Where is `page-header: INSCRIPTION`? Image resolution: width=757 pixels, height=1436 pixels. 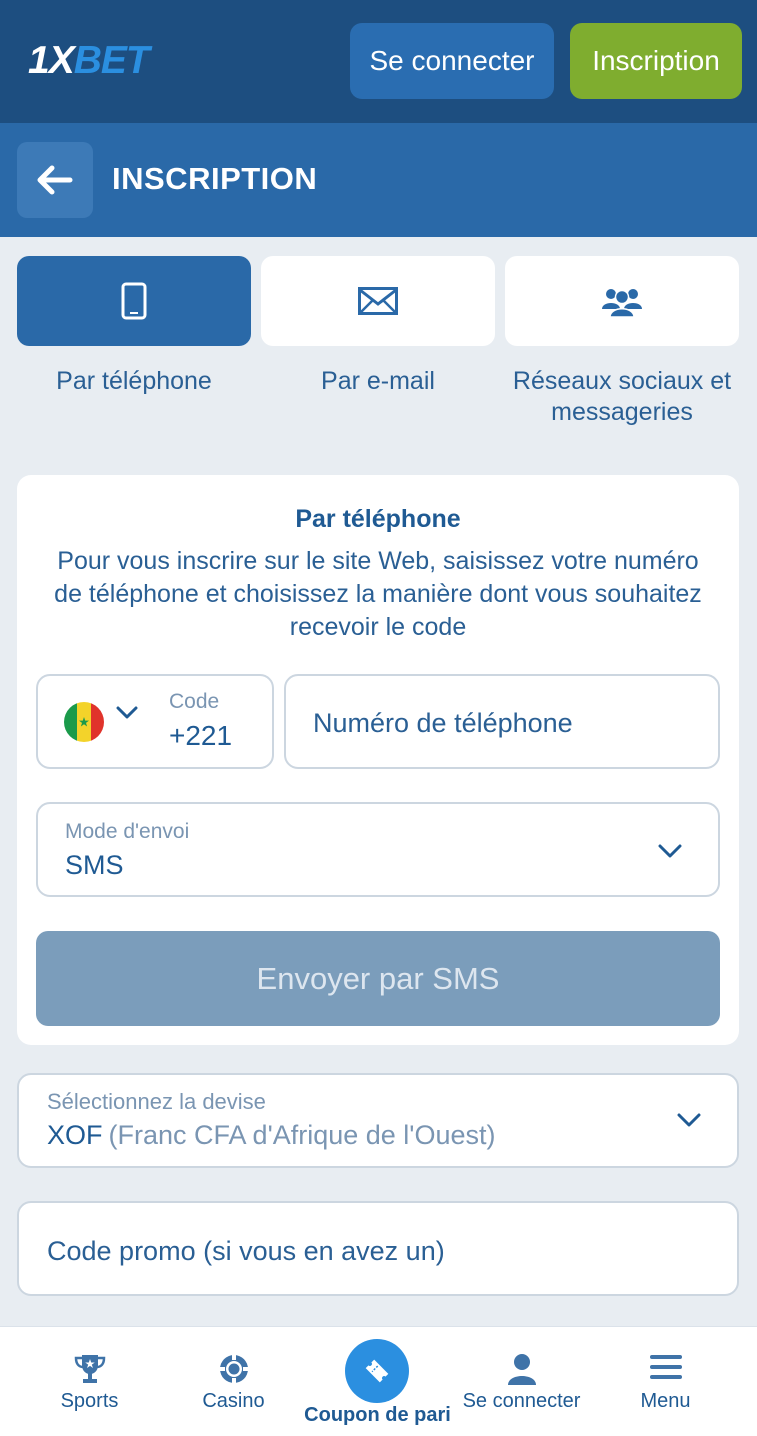 page-header: INSCRIPTION is located at coordinates (378, 180).